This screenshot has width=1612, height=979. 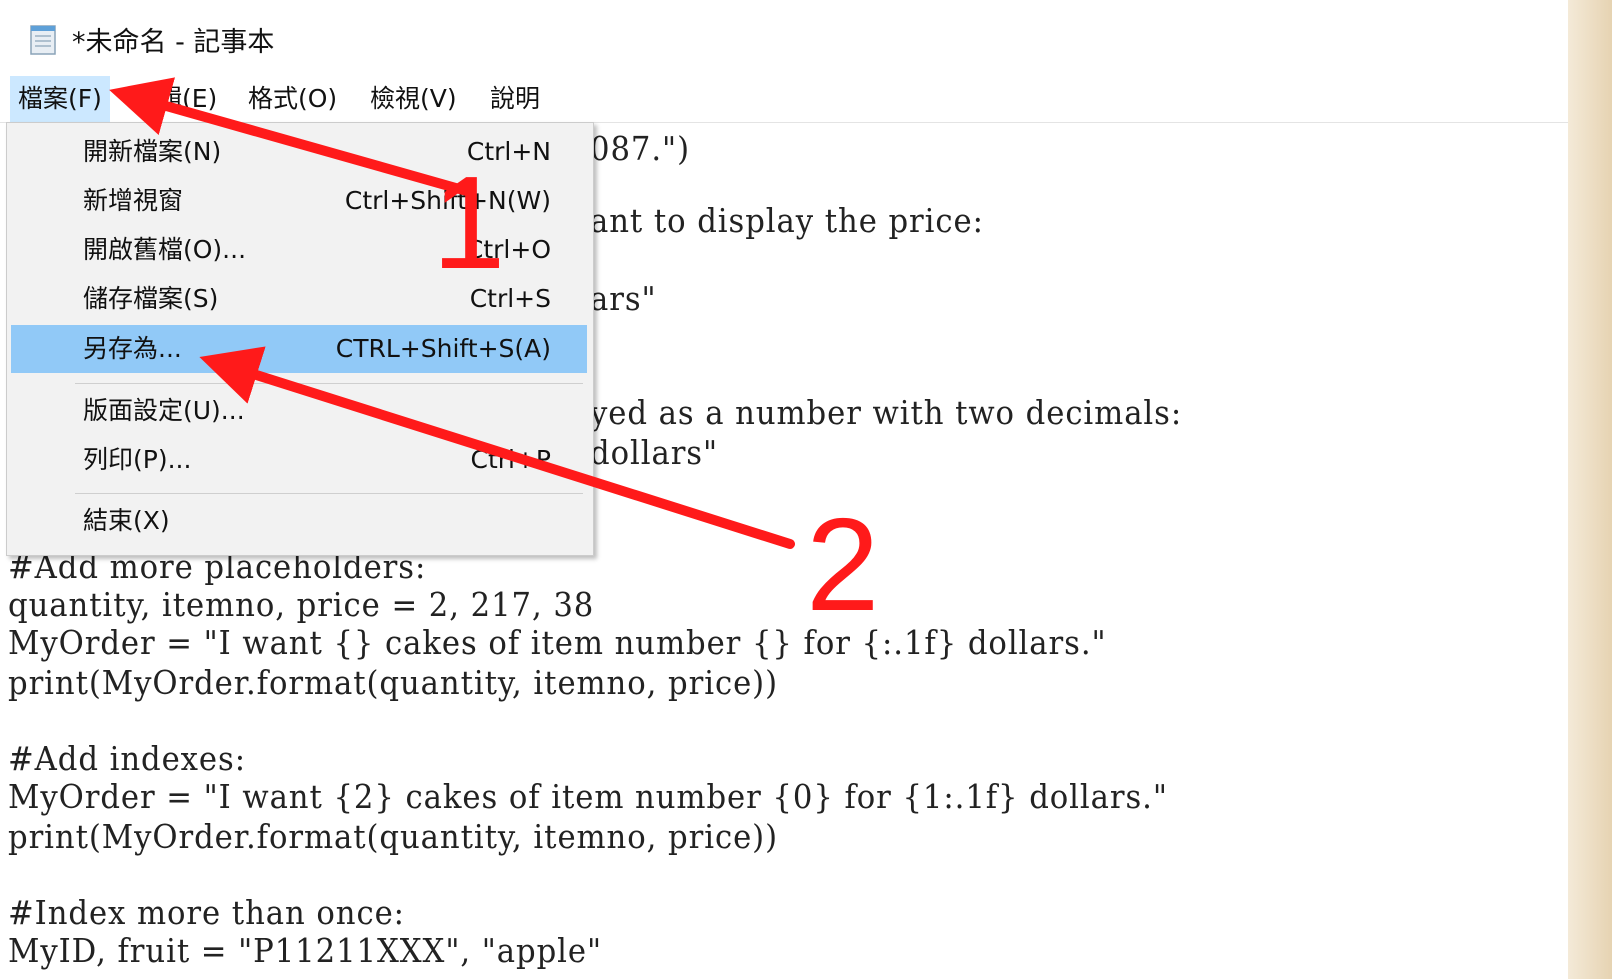 I want to click on text-fragment: 087."), so click(x=640, y=148).